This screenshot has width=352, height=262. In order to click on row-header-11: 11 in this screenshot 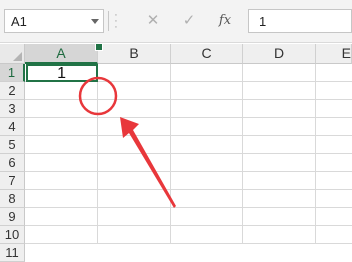, I will do `click(12, 253)`.